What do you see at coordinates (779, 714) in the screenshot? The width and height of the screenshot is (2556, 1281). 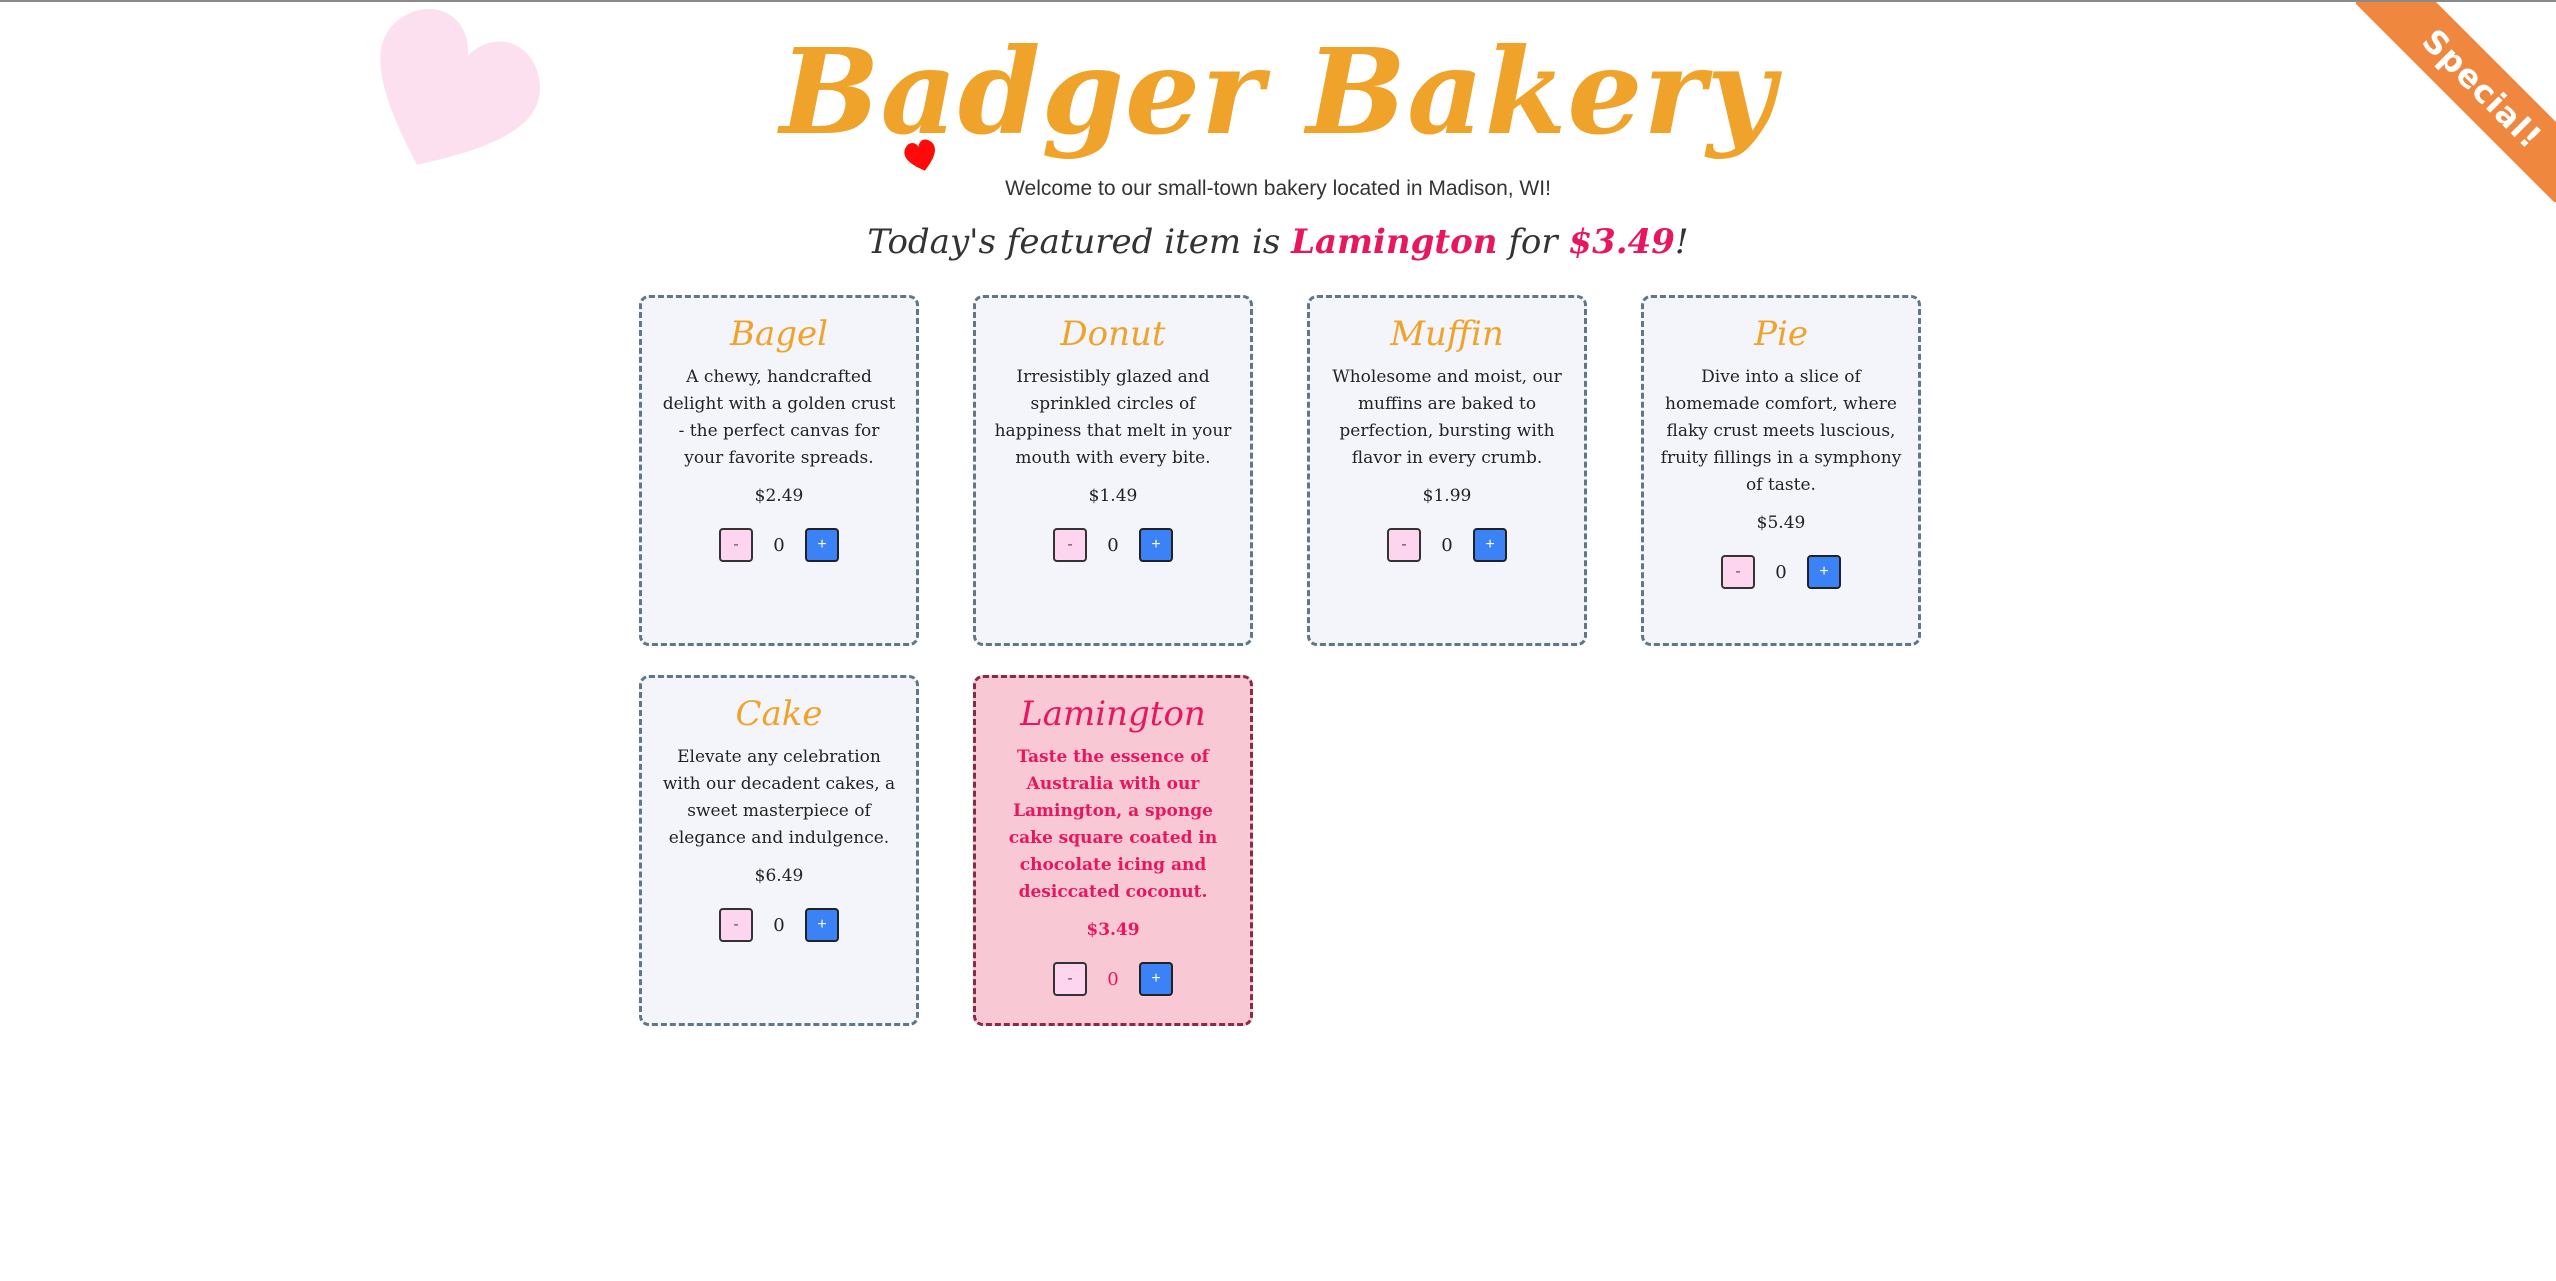 I see `product-name: Cake` at bounding box center [779, 714].